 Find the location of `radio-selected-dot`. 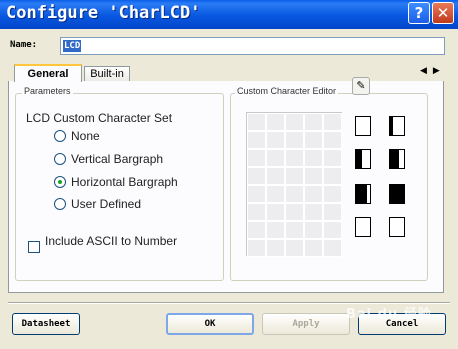

radio-selected-dot is located at coordinates (60, 182).